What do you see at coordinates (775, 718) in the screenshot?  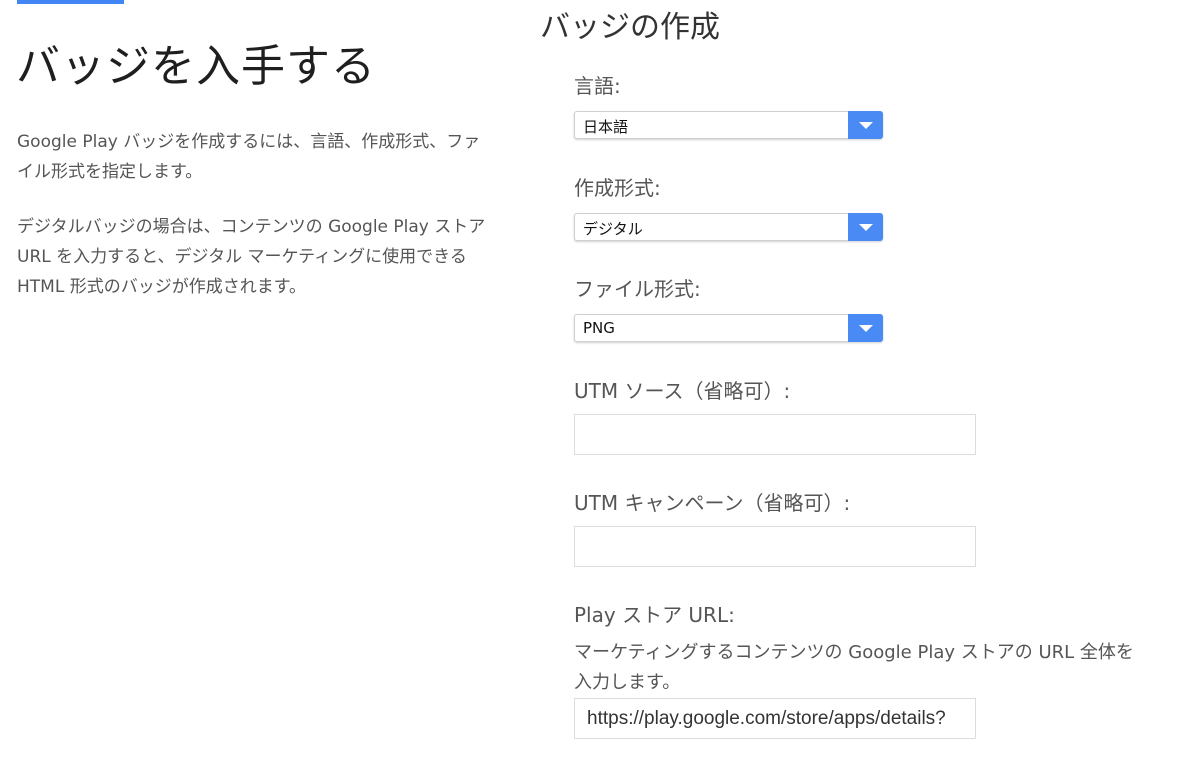 I see `play-url-input` at bounding box center [775, 718].